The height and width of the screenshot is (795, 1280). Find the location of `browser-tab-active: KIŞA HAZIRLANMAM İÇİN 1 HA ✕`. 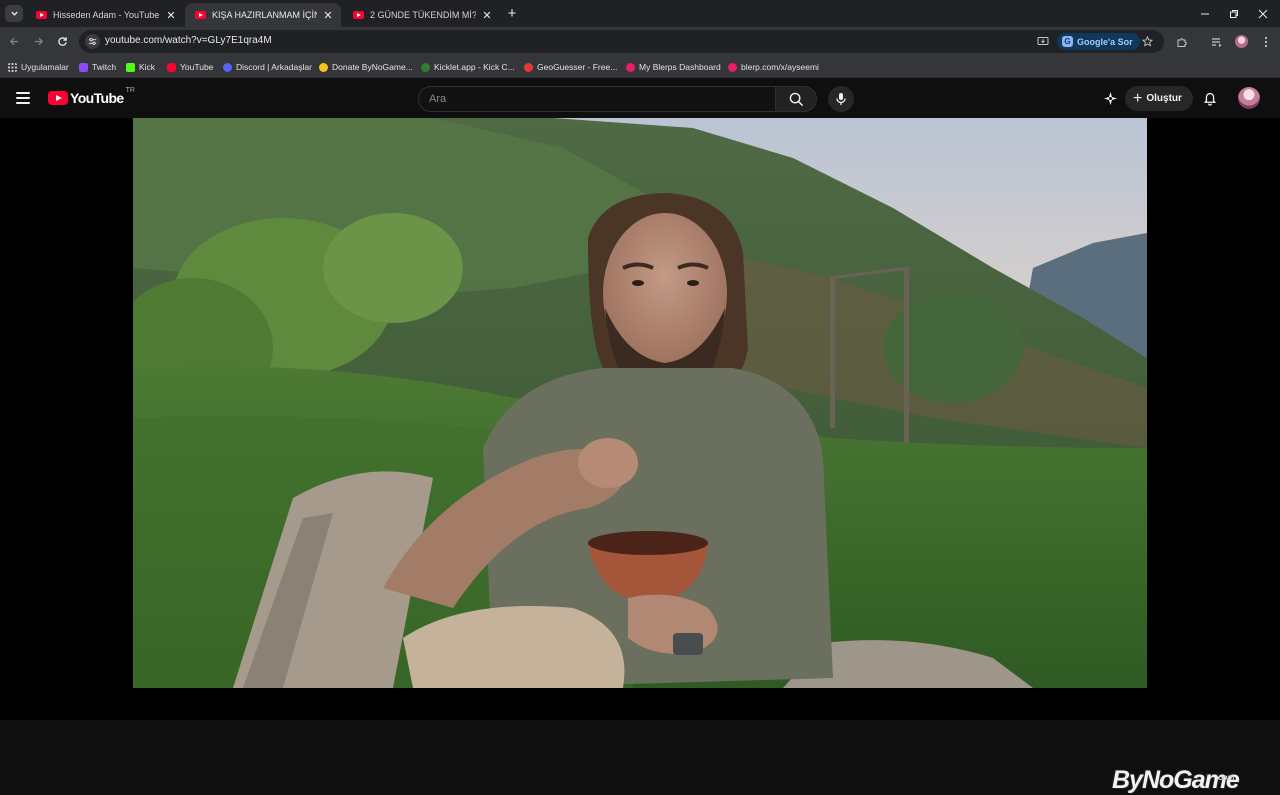

browser-tab-active: KIŞA HAZIRLANMAM İÇİN 1 HA ✕ is located at coordinates (263, 15).